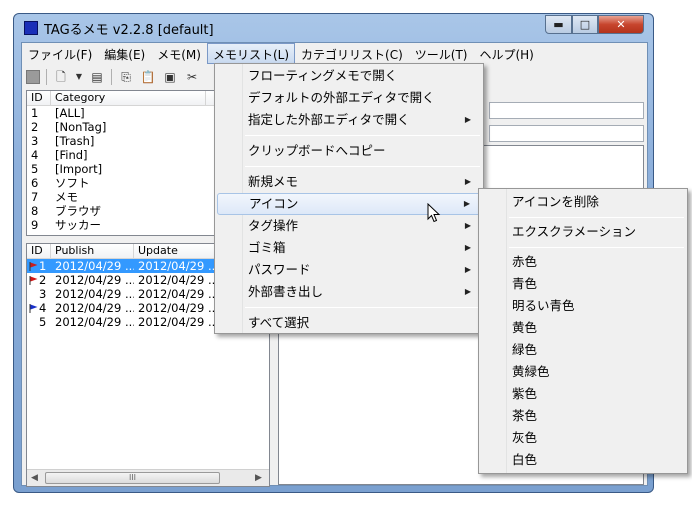 The height and width of the screenshot is (510, 692). Describe the element at coordinates (39, 294) in the screenshot. I see `memo-id-cell: 3` at that location.